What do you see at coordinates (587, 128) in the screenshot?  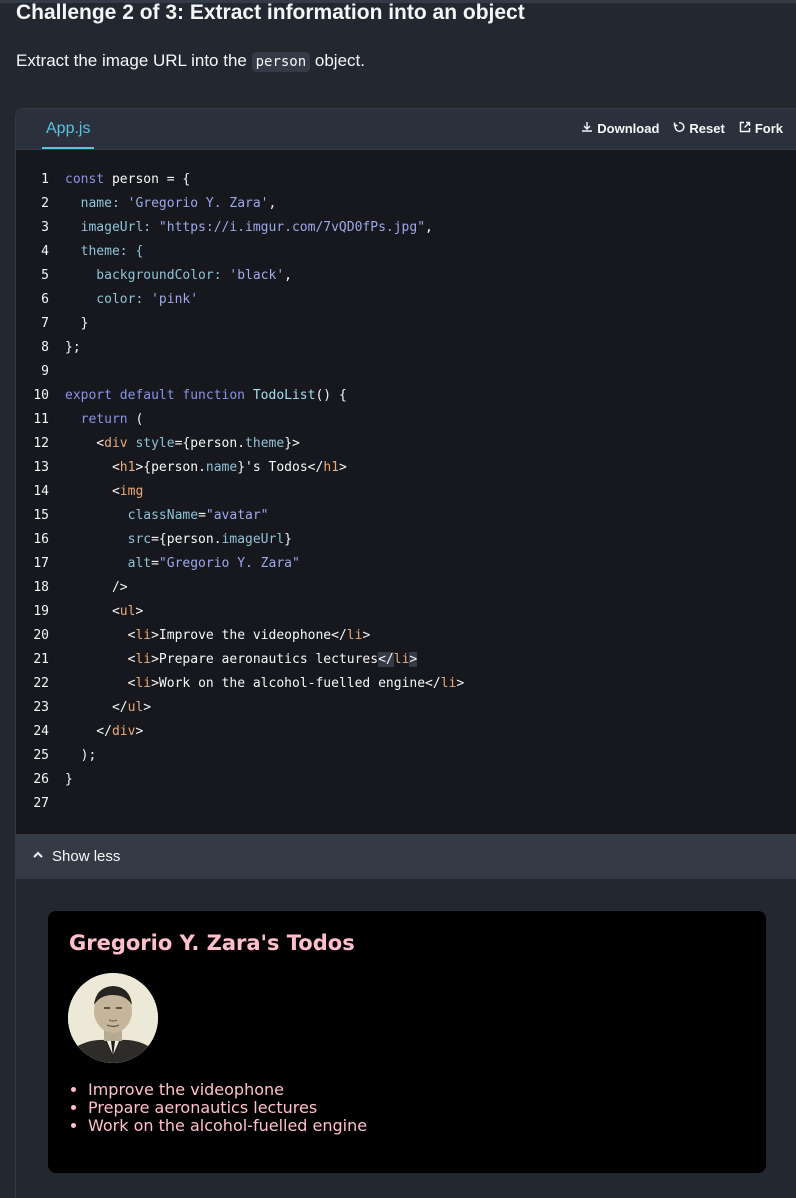 I see `download-icon` at bounding box center [587, 128].